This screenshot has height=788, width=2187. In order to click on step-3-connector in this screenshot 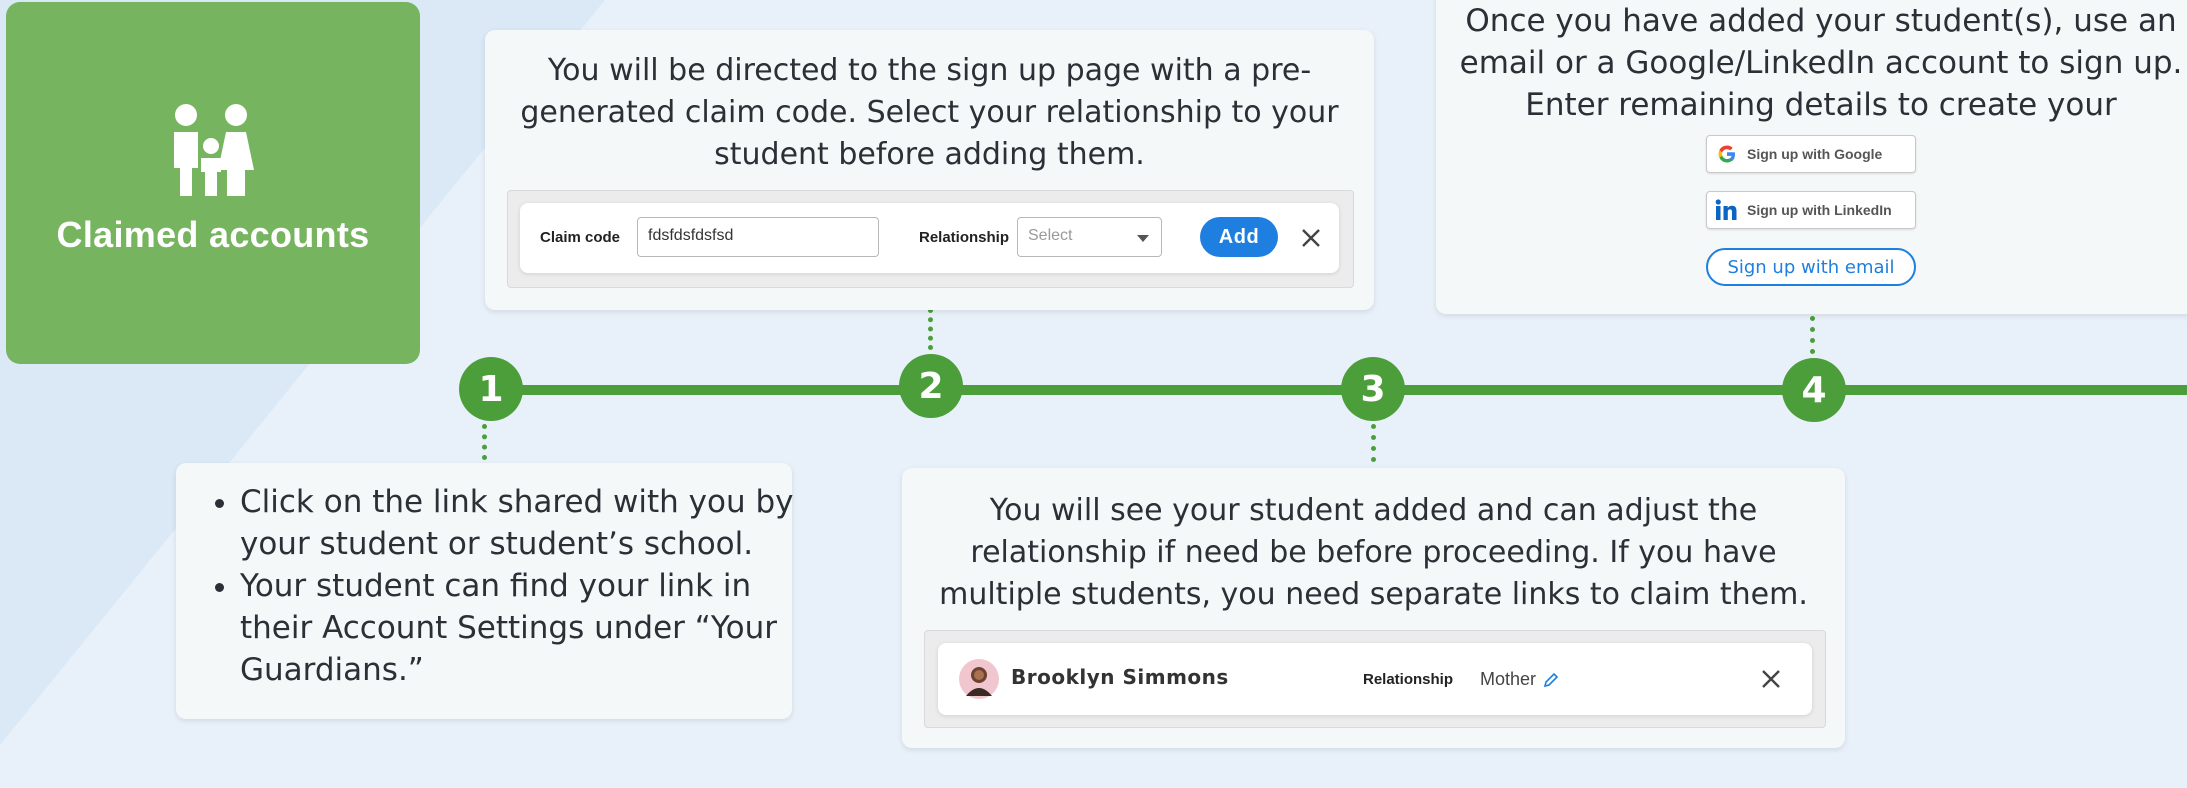, I will do `click(1376, 443)`.